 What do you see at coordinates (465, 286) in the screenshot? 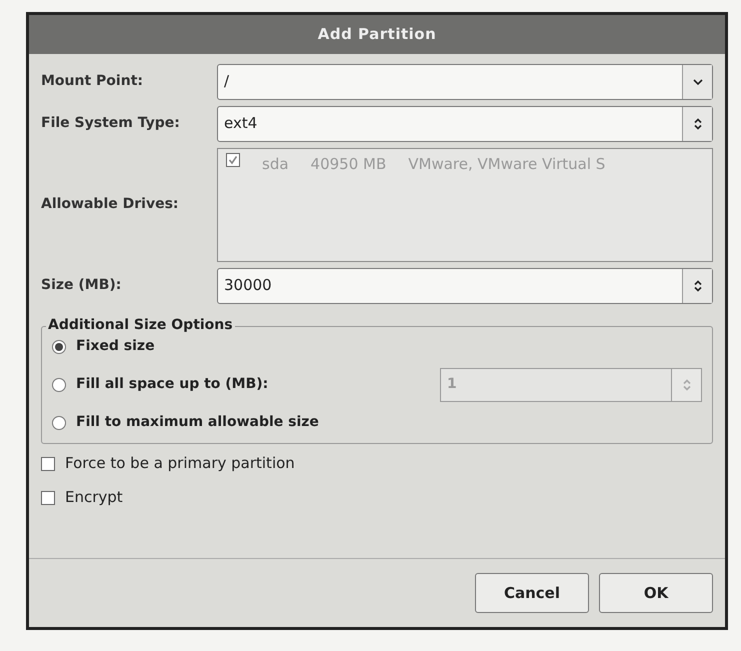
I see `size-spinbox: 30000` at bounding box center [465, 286].